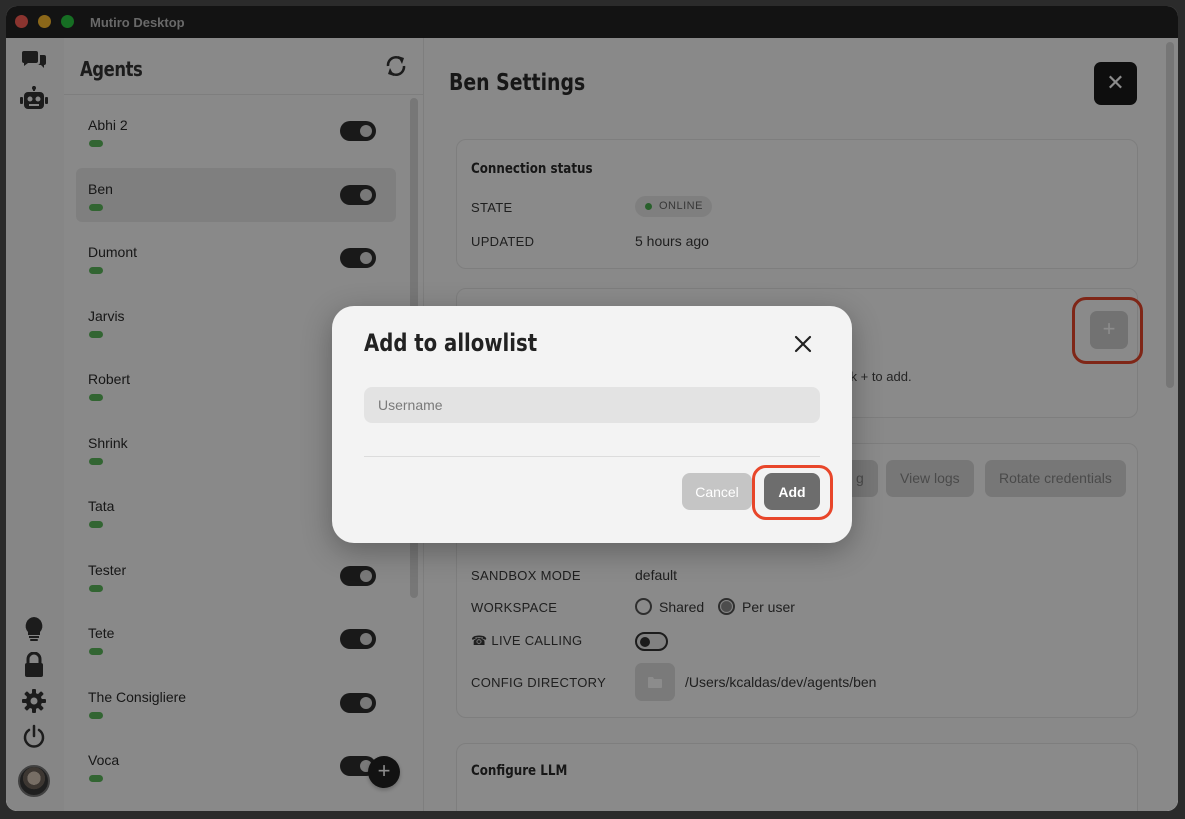 This screenshot has width=1185, height=819. I want to click on cancel-button: Cancel, so click(717, 491).